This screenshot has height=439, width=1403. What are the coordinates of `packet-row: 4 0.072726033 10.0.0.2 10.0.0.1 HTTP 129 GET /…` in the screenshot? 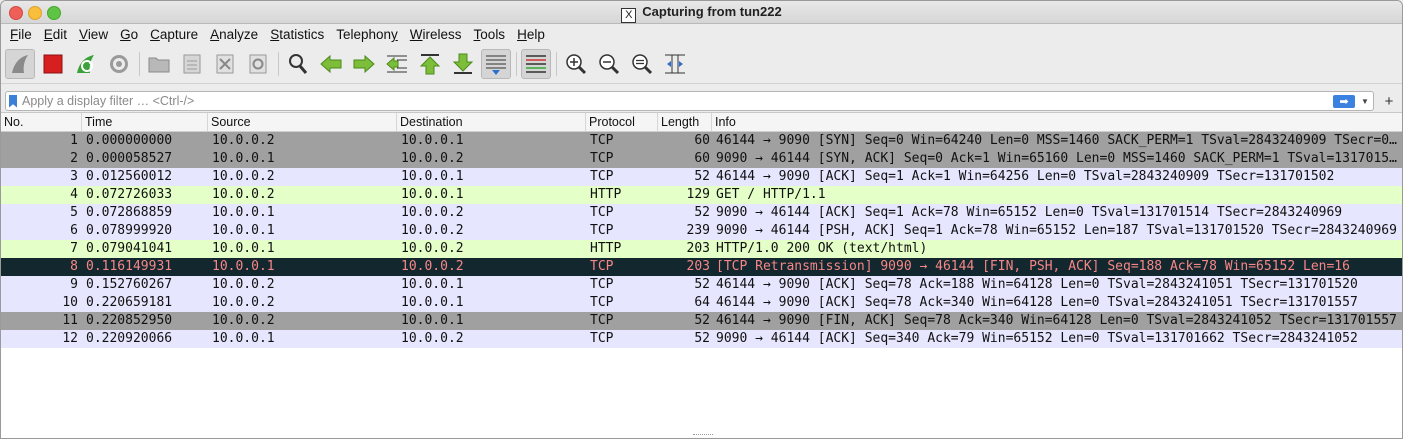 It's located at (701, 195).